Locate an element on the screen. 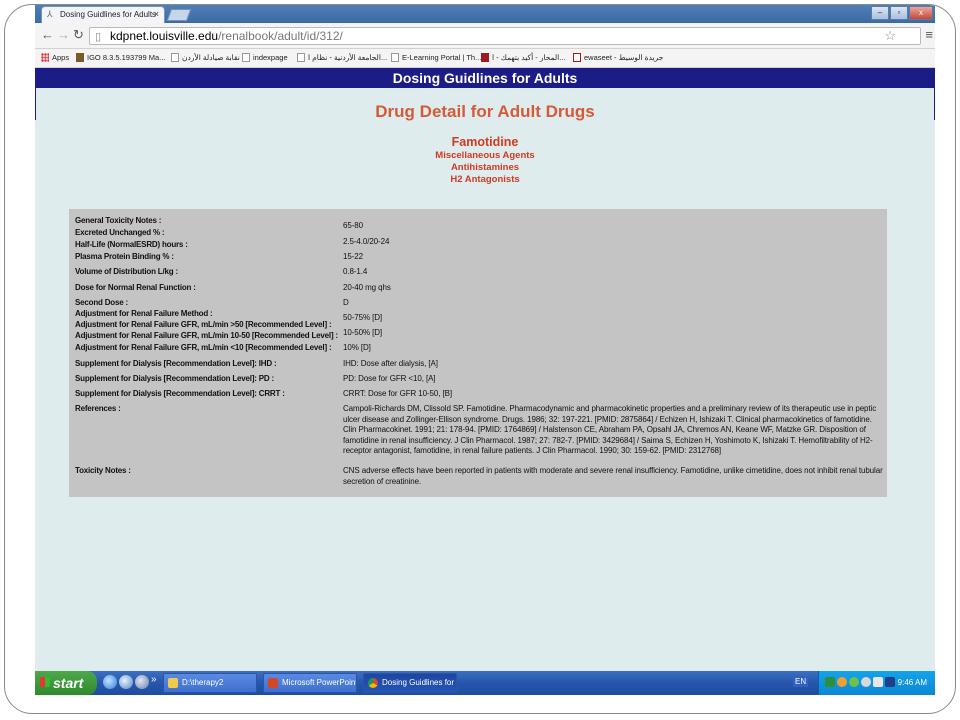  detail-label: Adjustment for Renal Failure Method : is located at coordinates (144, 313).